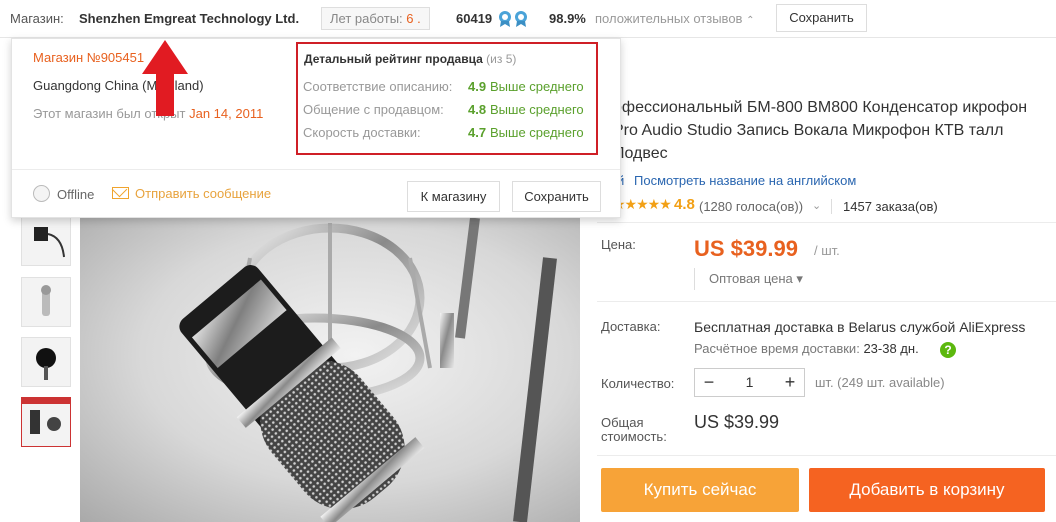  What do you see at coordinates (638, 383) in the screenshot?
I see `quantity-label: Количество:` at bounding box center [638, 383].